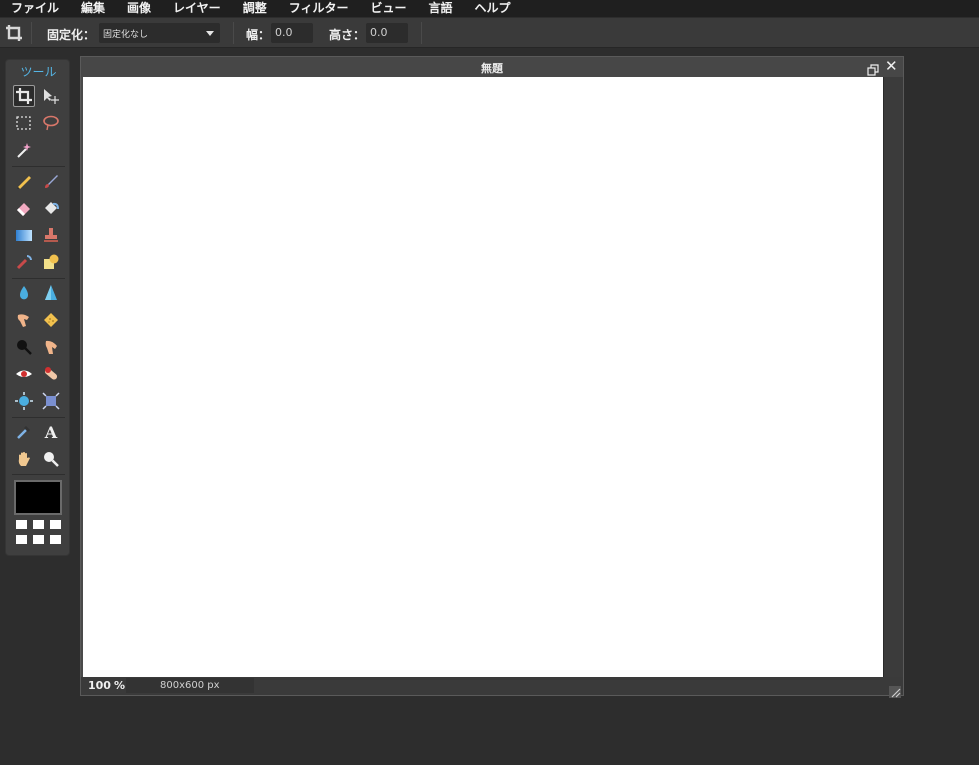 The image size is (979, 765). Describe the element at coordinates (891, 66) in the screenshot. I see `close-icon: ✕` at that location.